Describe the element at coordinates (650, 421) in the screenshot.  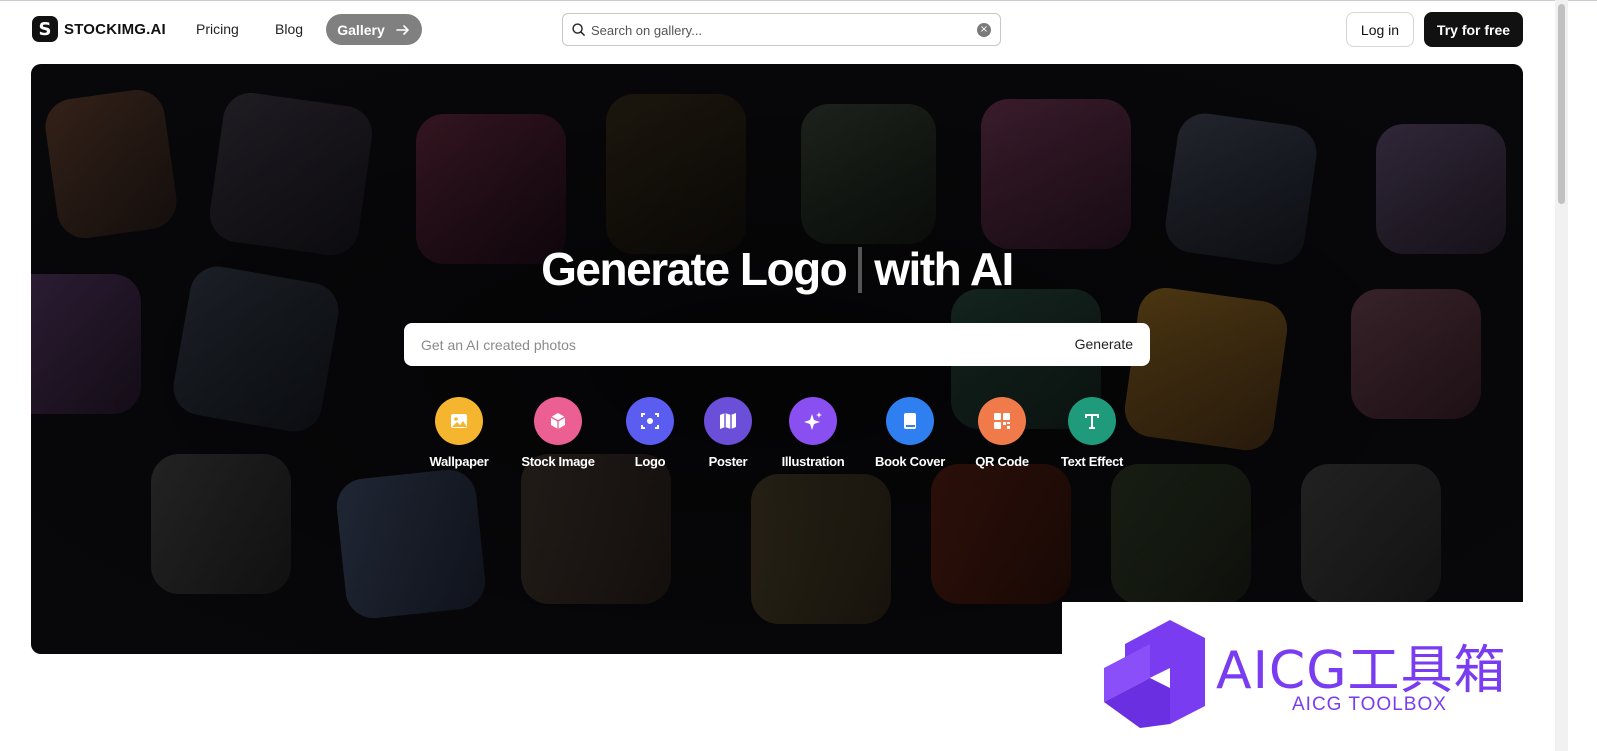
I see `focus-icon` at that location.